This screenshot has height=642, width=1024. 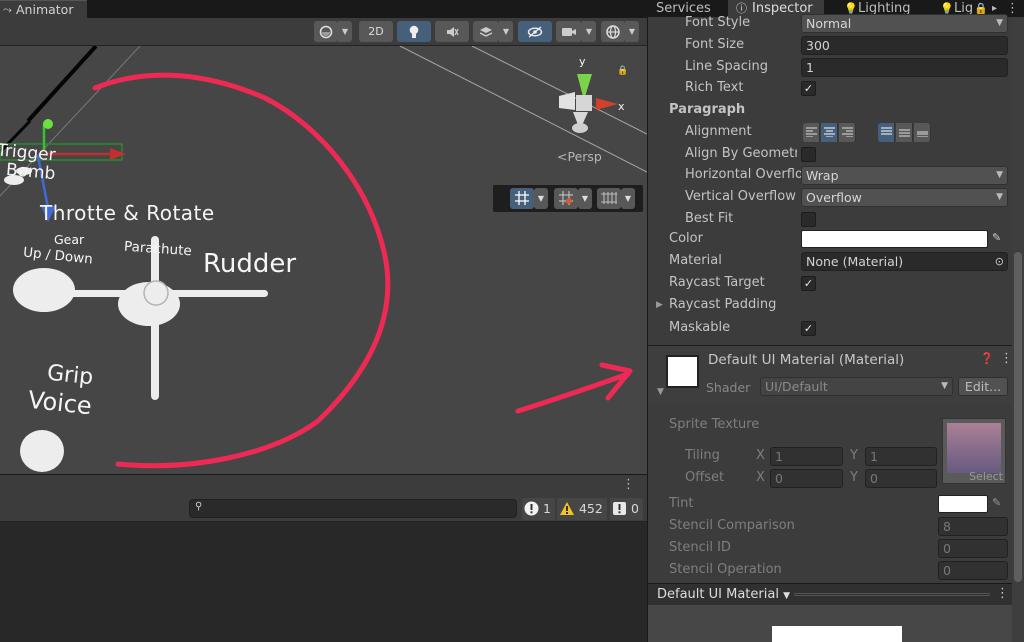 What do you see at coordinates (626, 509) in the screenshot?
I see `message-count-toggle: 0` at bounding box center [626, 509].